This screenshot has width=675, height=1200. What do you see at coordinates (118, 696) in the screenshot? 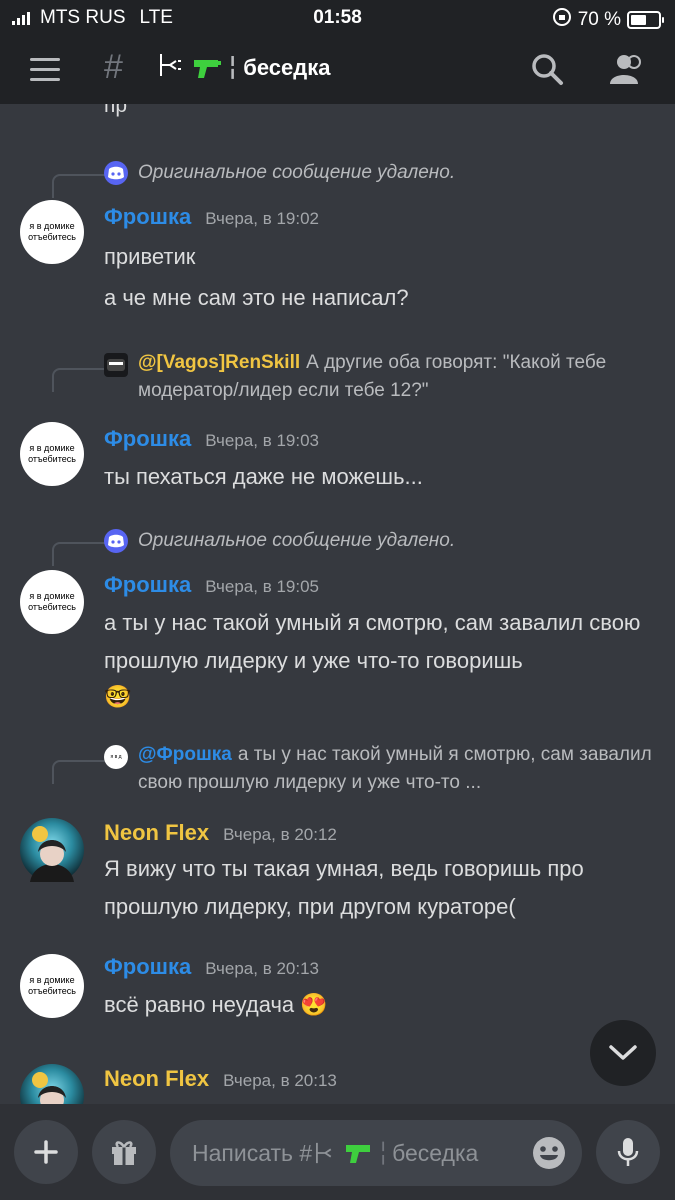
I see `nerd-face-emoji: 🤓` at bounding box center [118, 696].